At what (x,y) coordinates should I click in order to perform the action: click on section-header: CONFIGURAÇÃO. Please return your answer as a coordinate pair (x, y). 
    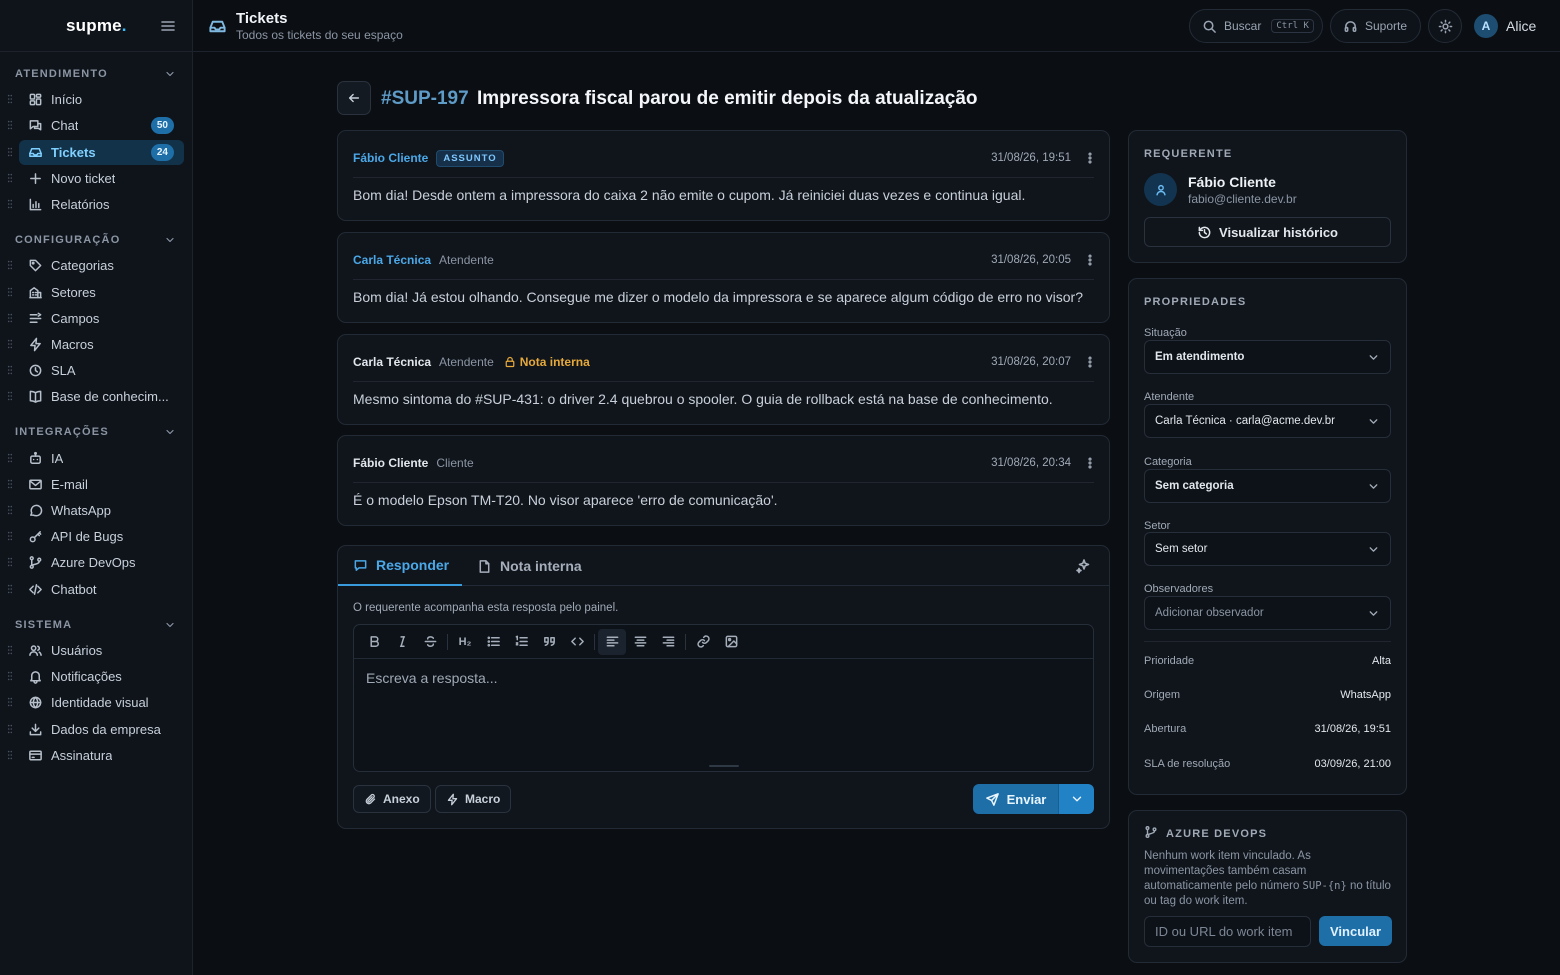
    Looking at the image, I should click on (96, 240).